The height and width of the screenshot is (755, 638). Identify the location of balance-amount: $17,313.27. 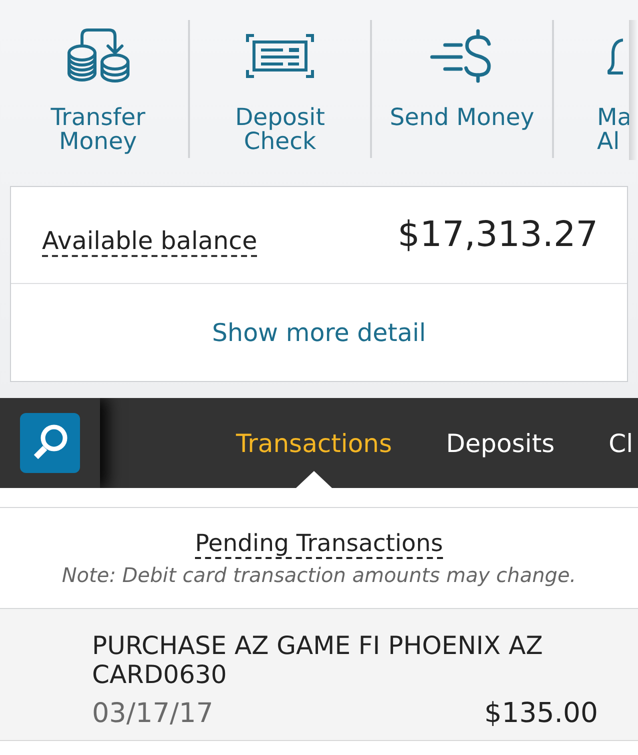
(498, 235).